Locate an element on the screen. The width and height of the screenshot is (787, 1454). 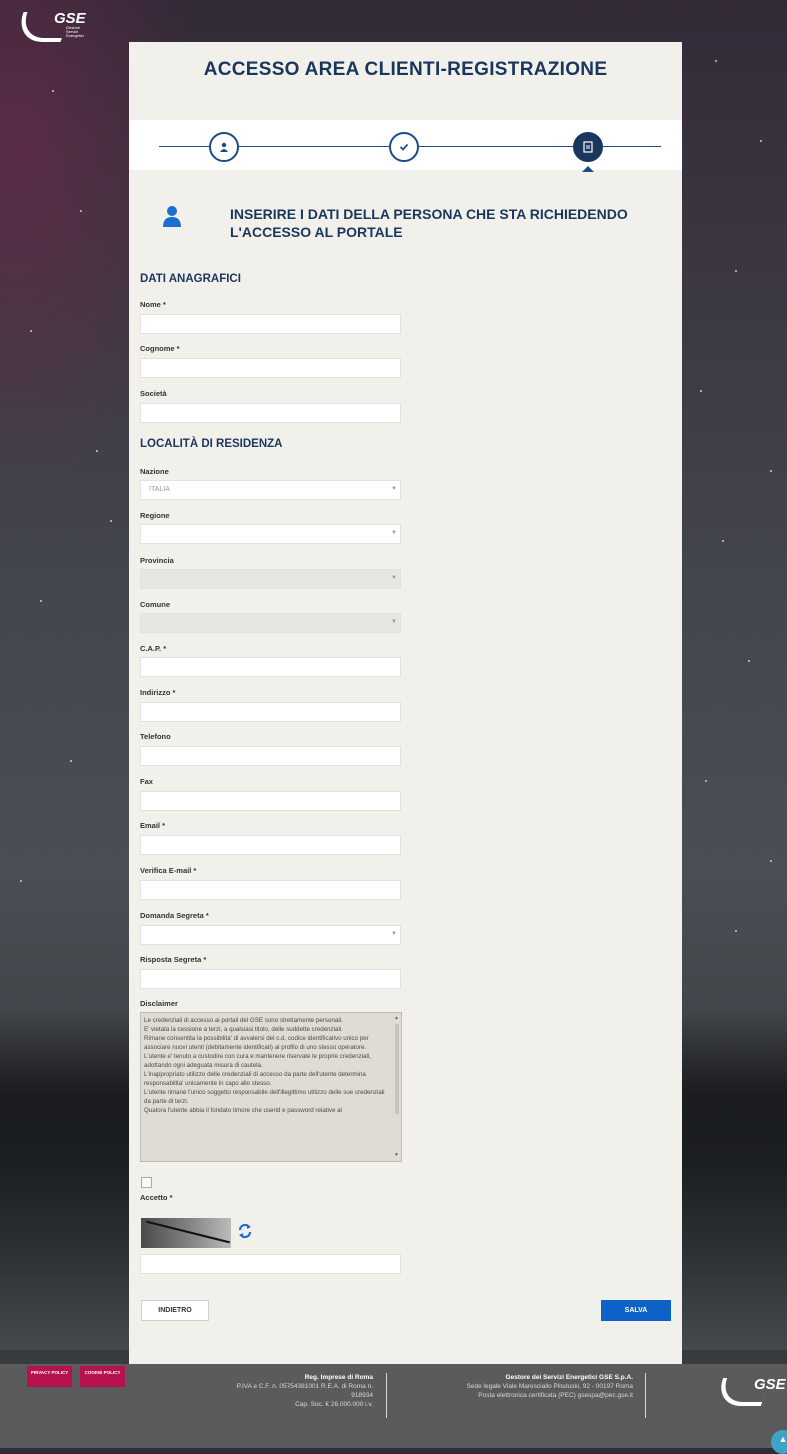
label-comune: Comune is located at coordinates (155, 604).